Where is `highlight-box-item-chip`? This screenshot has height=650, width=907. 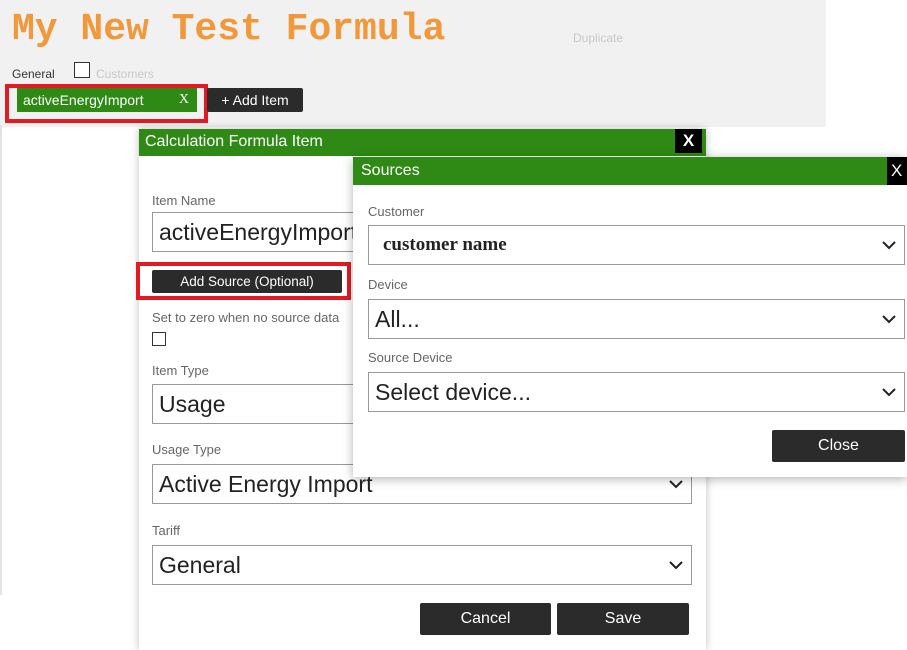 highlight-box-item-chip is located at coordinates (106, 103).